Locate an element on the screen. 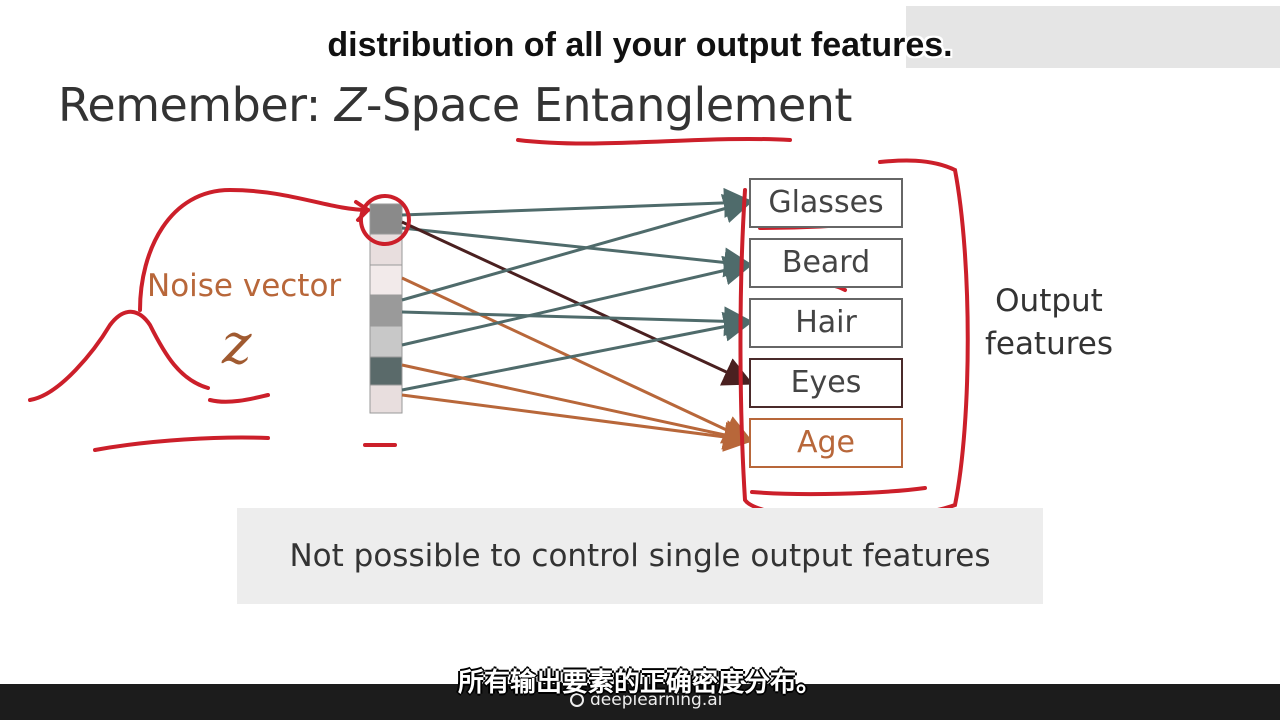 The image size is (1280, 720). feature-label: Glasses is located at coordinates (826, 202).